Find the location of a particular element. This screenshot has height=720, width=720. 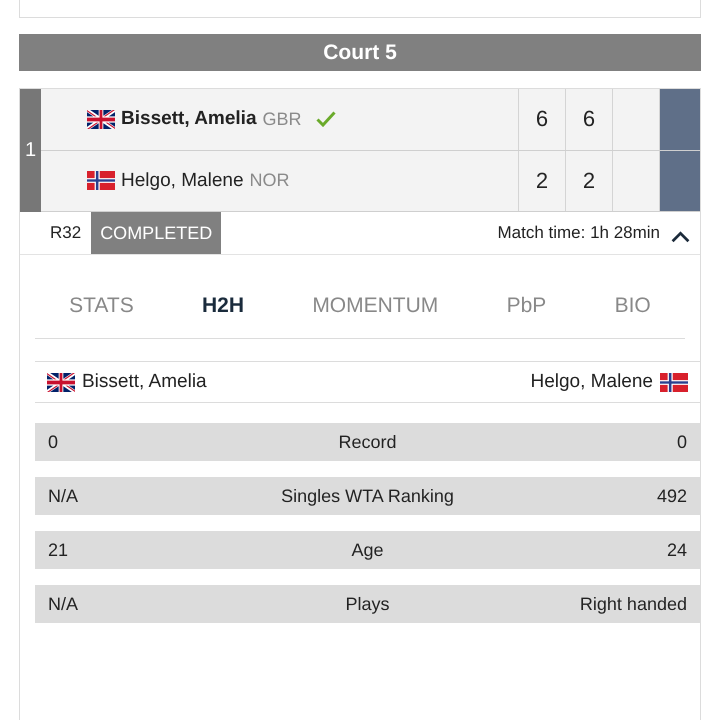

match-order-cell: 1 is located at coordinates (30, 150).